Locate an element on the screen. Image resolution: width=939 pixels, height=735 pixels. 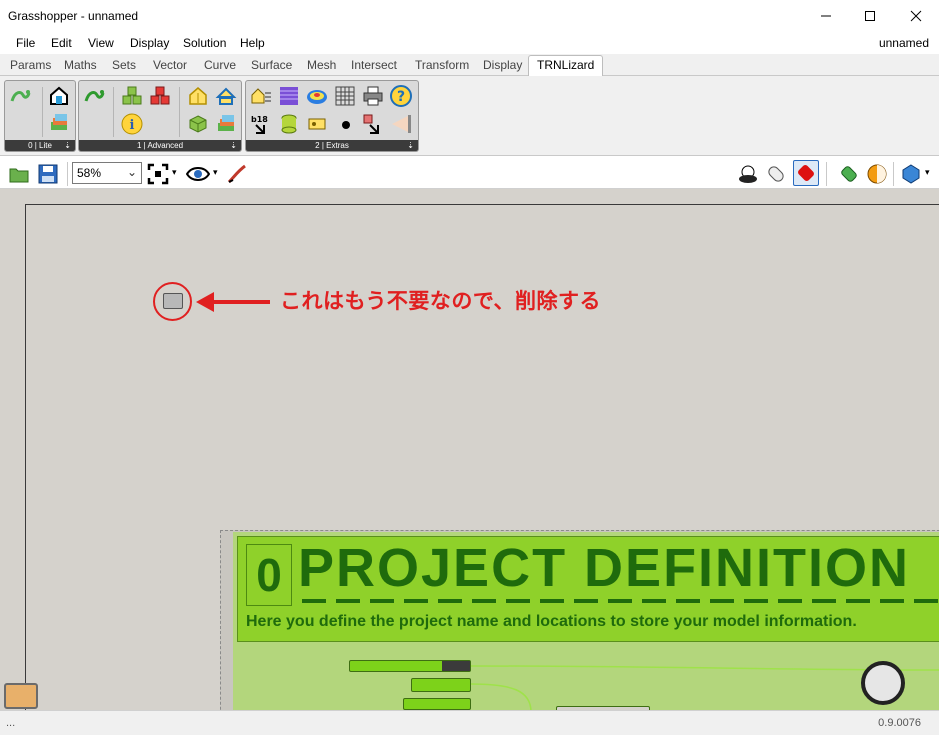
title-bar: Grasshopper - unnamed is located at coordinates (469, 16).